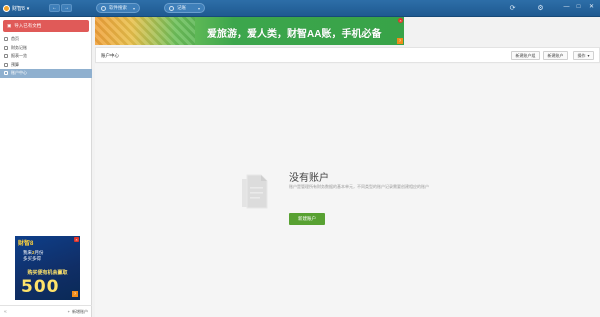 The width and height of the screenshot is (600, 317). What do you see at coordinates (6, 39) in the screenshot?
I see `home-icon` at bounding box center [6, 39].